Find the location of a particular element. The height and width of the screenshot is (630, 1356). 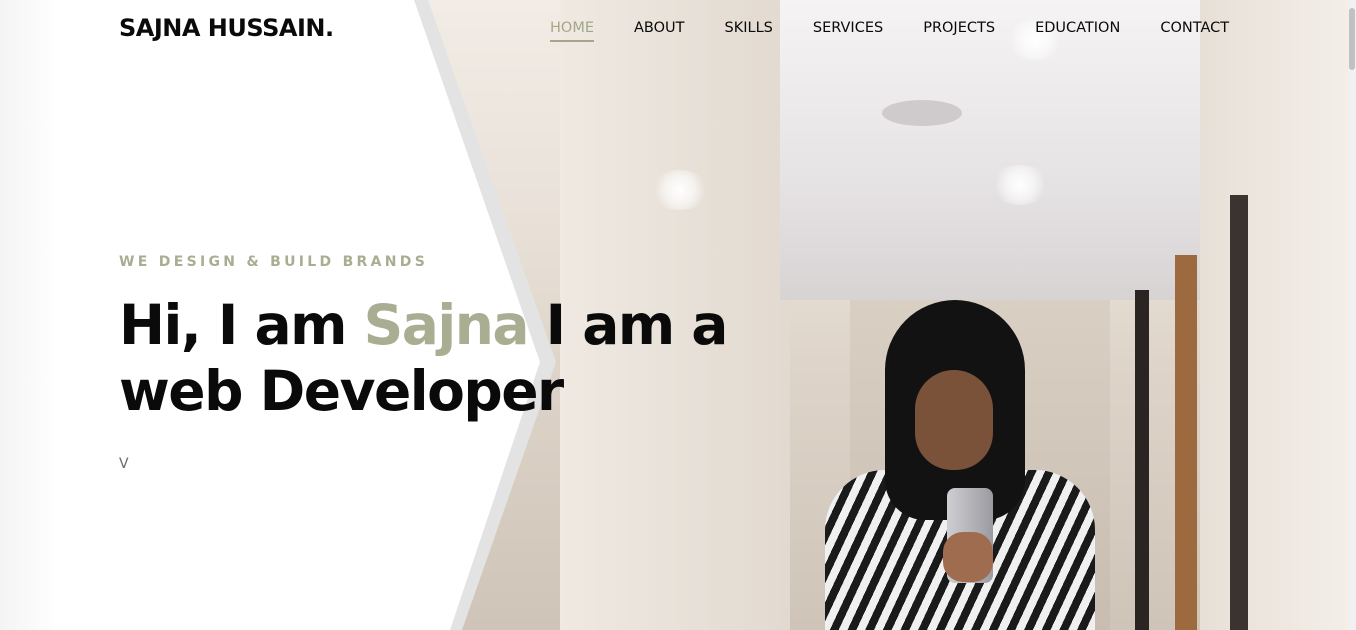

photo-wall-right is located at coordinates (1274, 315).